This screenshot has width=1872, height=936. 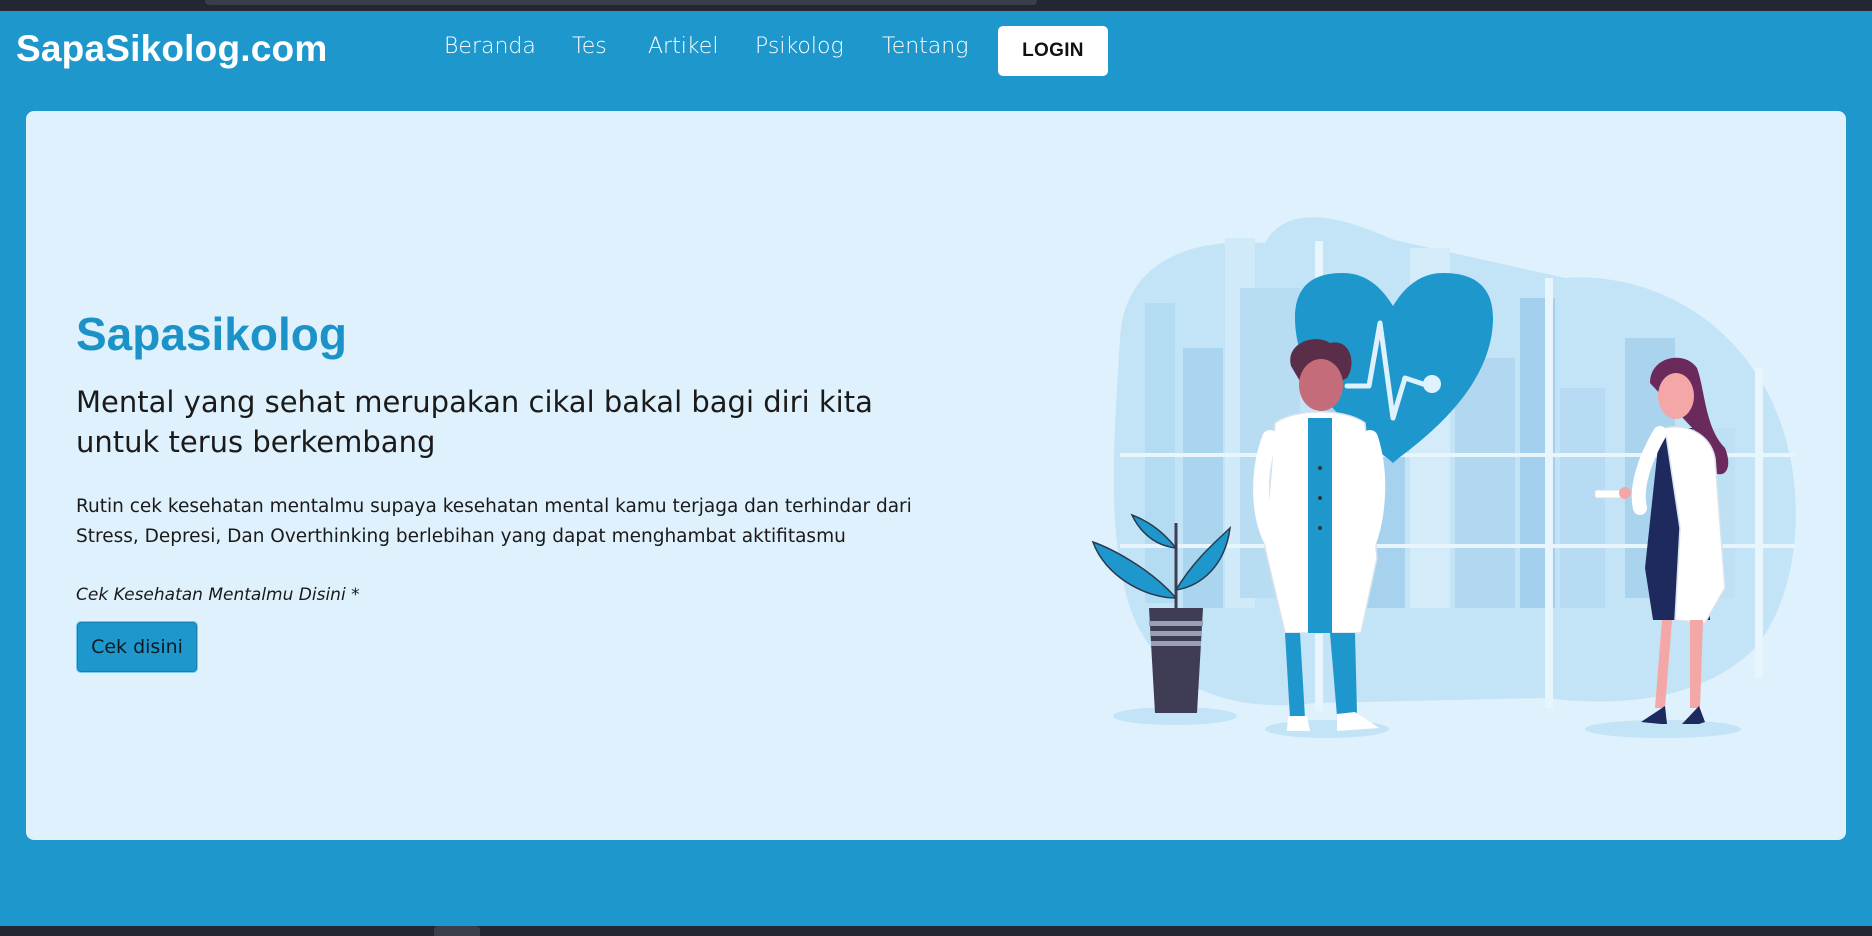 What do you see at coordinates (925, 46) in the screenshot?
I see `nav-tentang: Tentang` at bounding box center [925, 46].